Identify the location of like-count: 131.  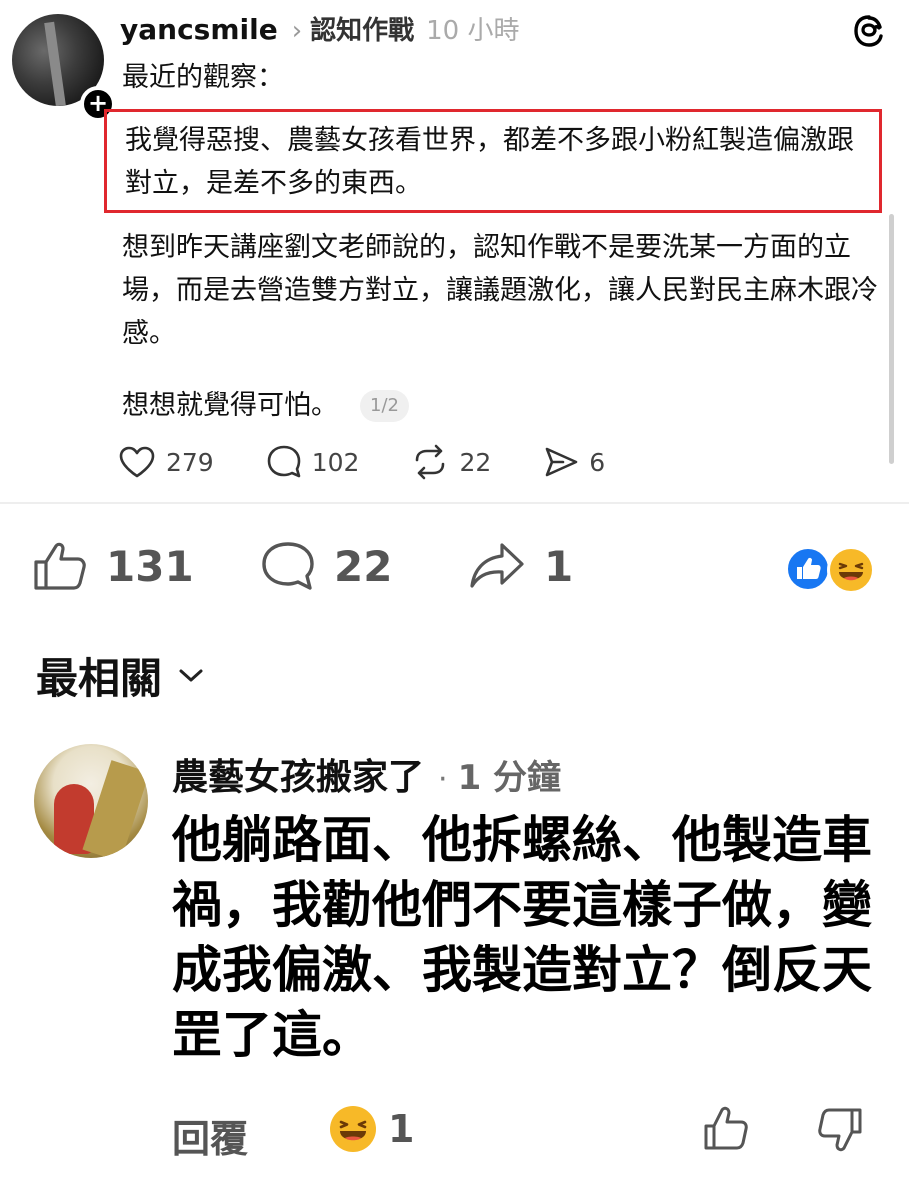
(150, 566).